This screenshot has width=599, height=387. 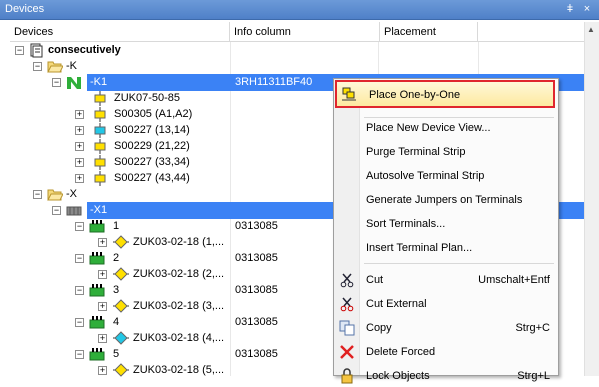 What do you see at coordinates (121, 242) in the screenshot?
I see `terminal-function-icon` at bounding box center [121, 242].